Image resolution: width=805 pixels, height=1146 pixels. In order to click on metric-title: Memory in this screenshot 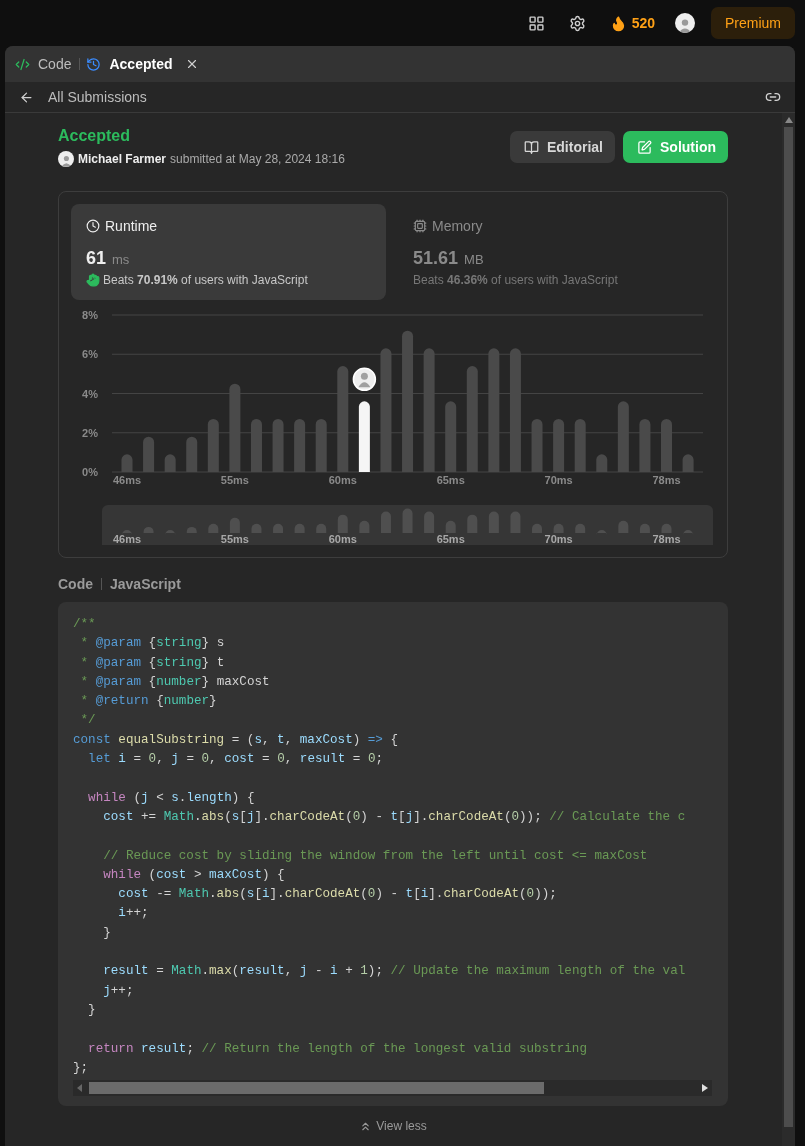, I will do `click(457, 226)`.